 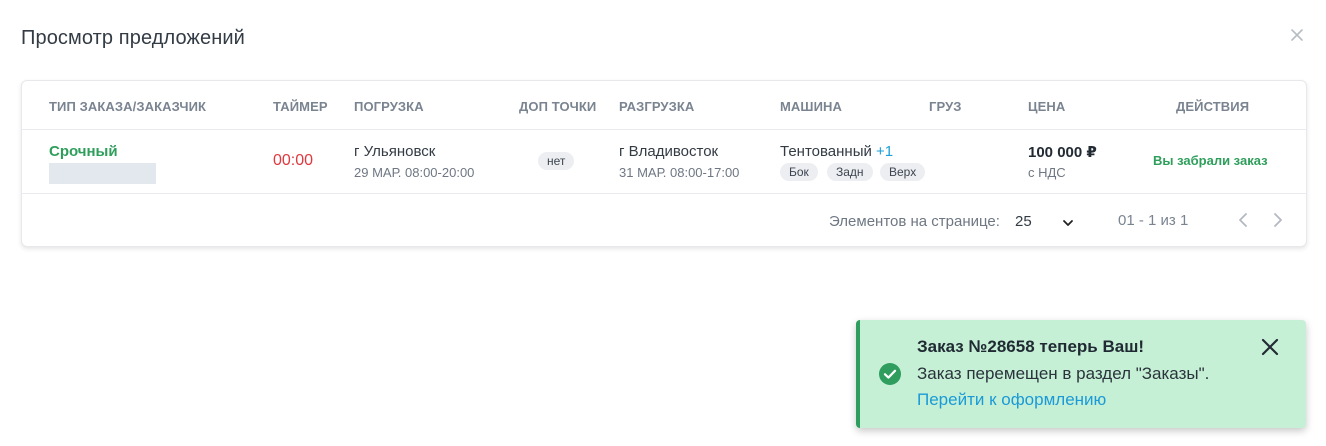 What do you see at coordinates (1023, 221) in the screenshot?
I see `items-per-page-select: 25` at bounding box center [1023, 221].